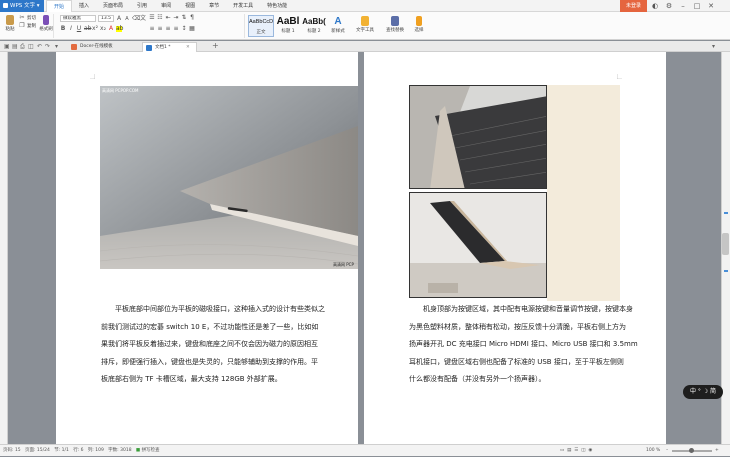 Image resolution: width=730 pixels, height=457 pixels. I want to click on line-spacing-icon: ↕, so click(184, 29).